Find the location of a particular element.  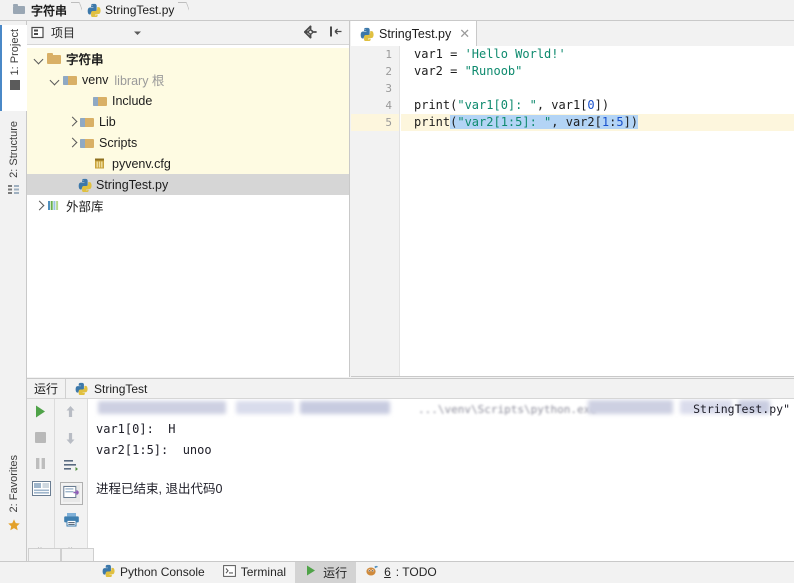

editor-tab-strip: StringTest.py ✕ is located at coordinates (572, 34).